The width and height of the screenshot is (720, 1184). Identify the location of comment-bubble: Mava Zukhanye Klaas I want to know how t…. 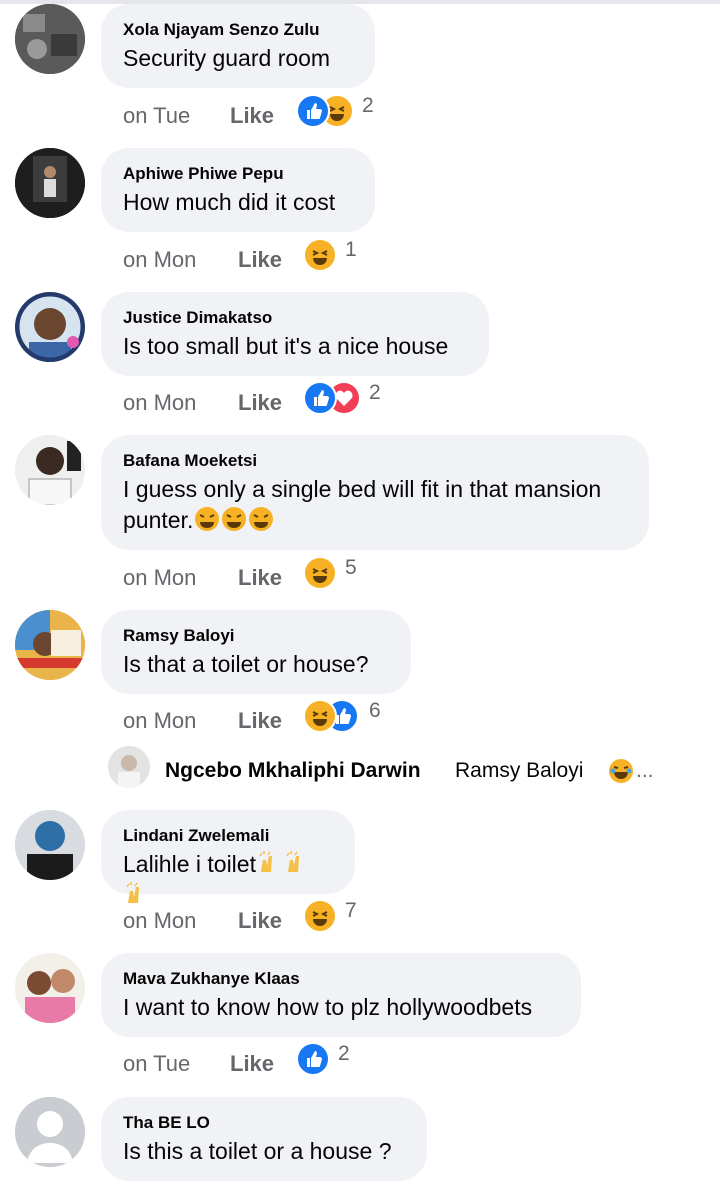
(341, 995).